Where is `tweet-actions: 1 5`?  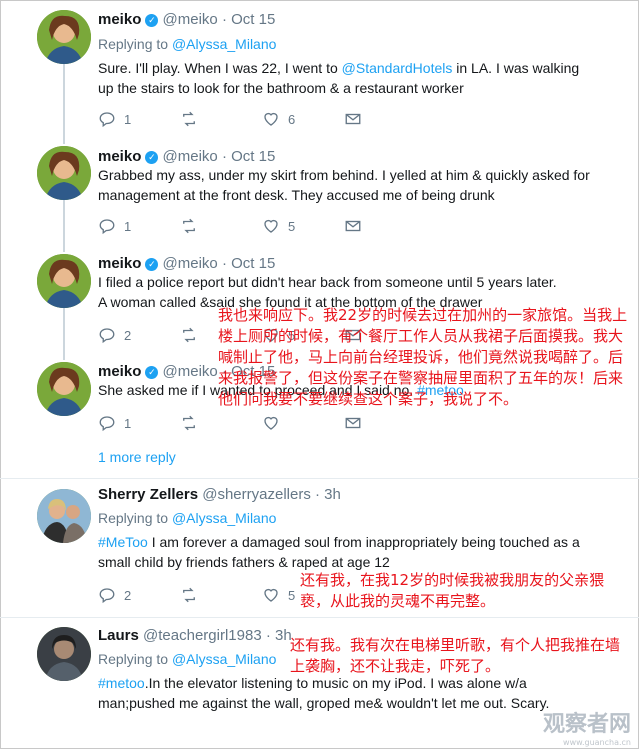
tweet-actions: 1 5 is located at coordinates (262, 226).